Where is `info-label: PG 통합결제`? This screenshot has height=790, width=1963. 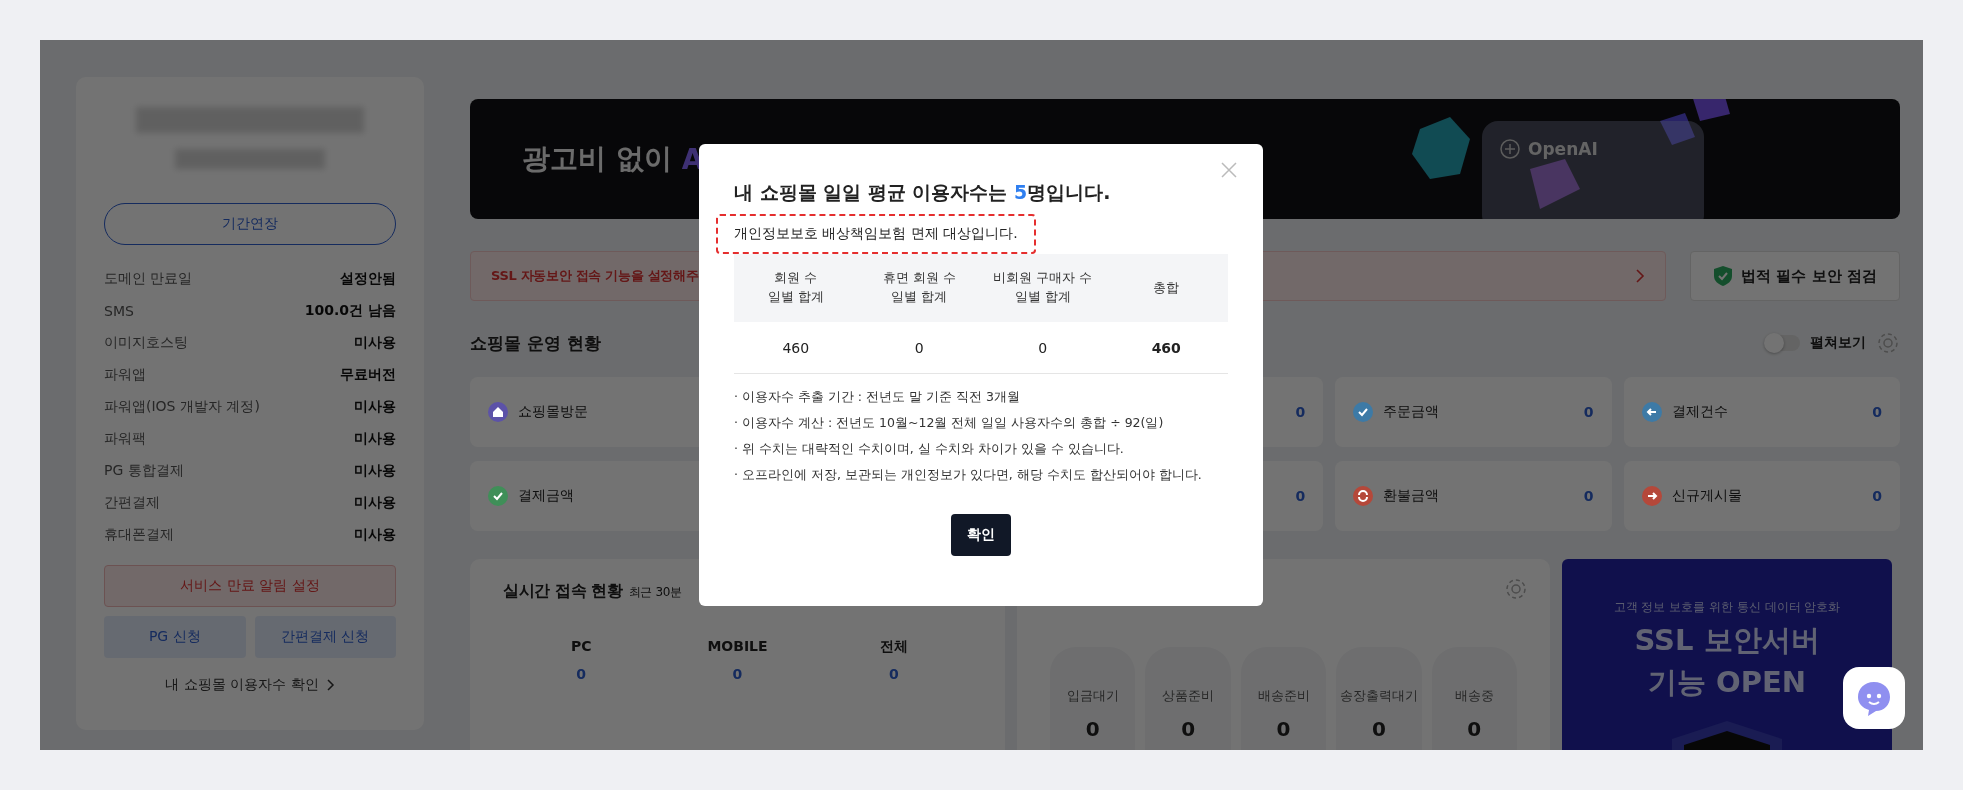
info-label: PG 통합결제 is located at coordinates (144, 471).